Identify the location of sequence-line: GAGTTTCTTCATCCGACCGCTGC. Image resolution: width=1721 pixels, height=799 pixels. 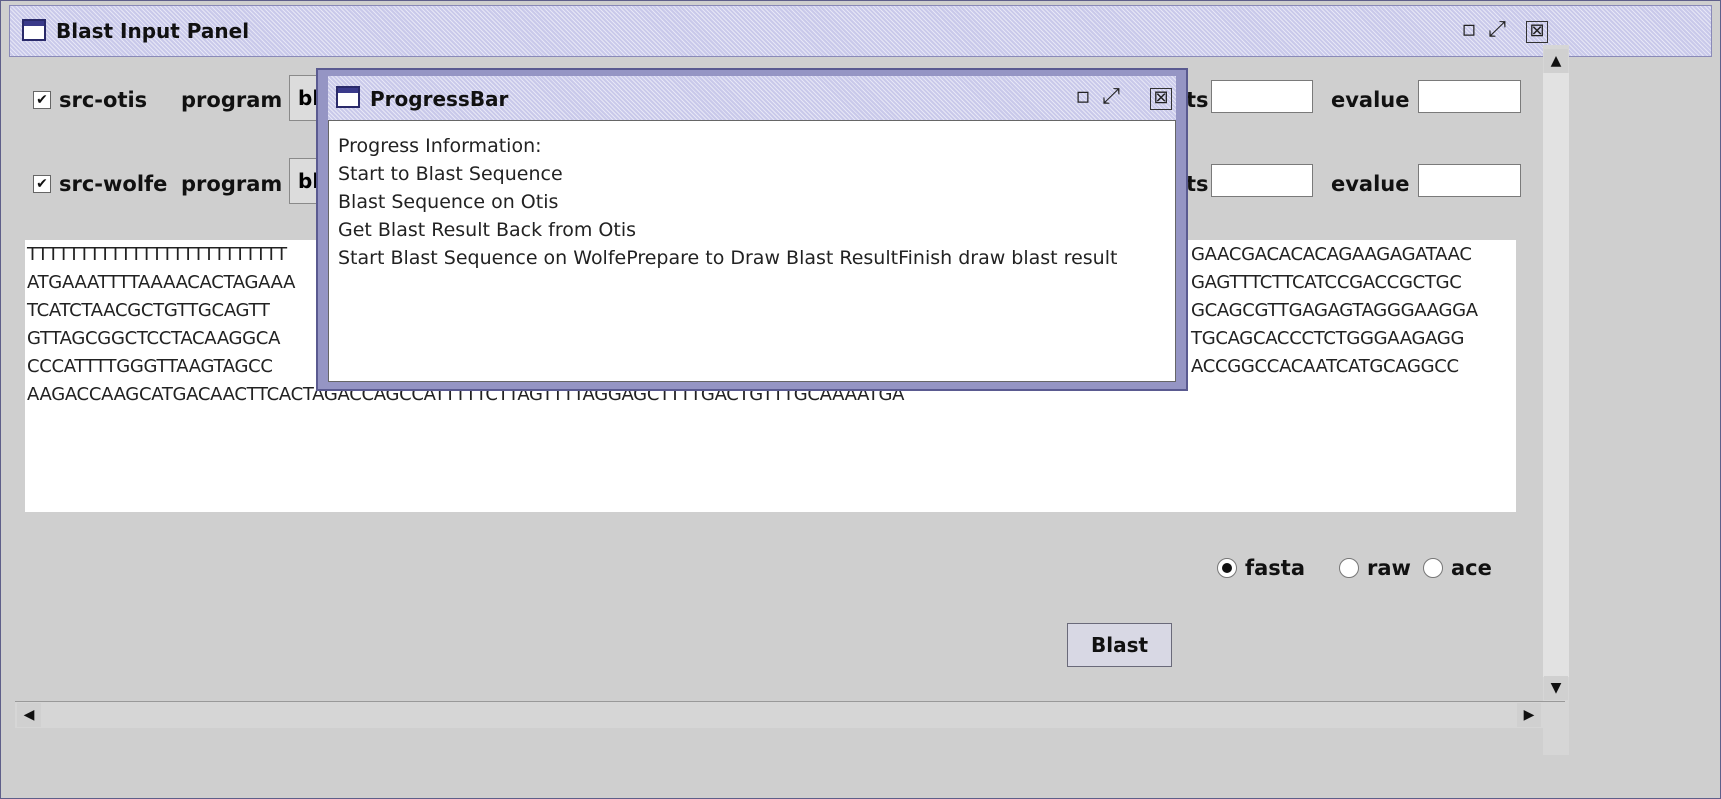
(1326, 282).